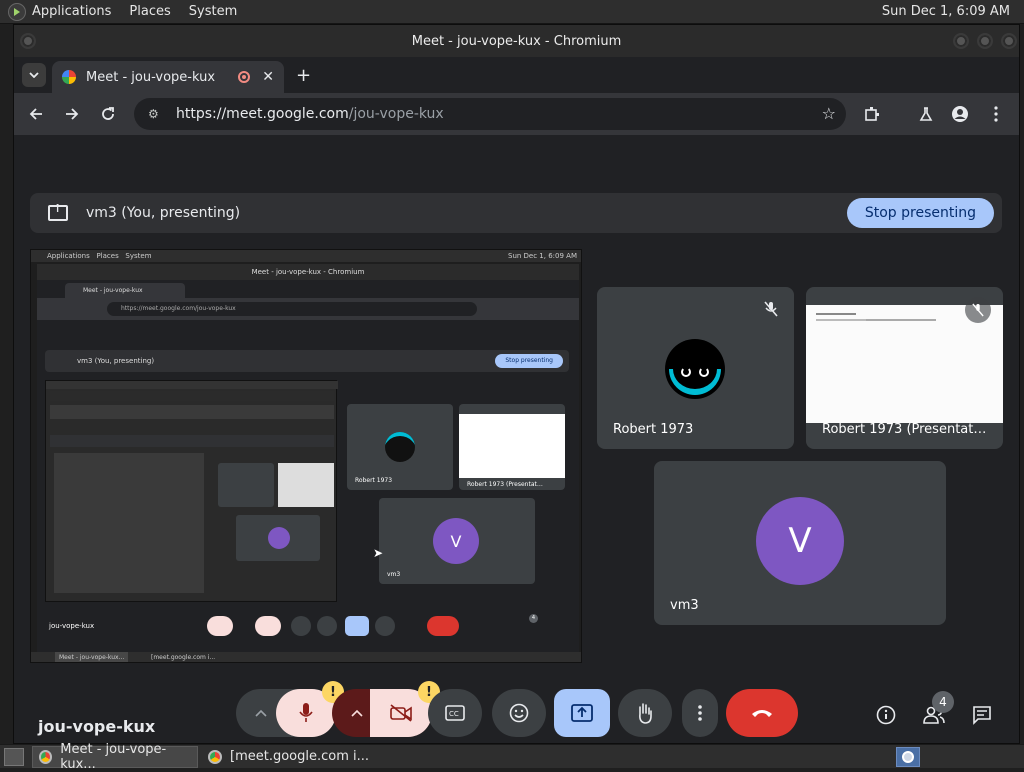  What do you see at coordinates (68, 256) in the screenshot?
I see `mini-menu-applications: Applications` at bounding box center [68, 256].